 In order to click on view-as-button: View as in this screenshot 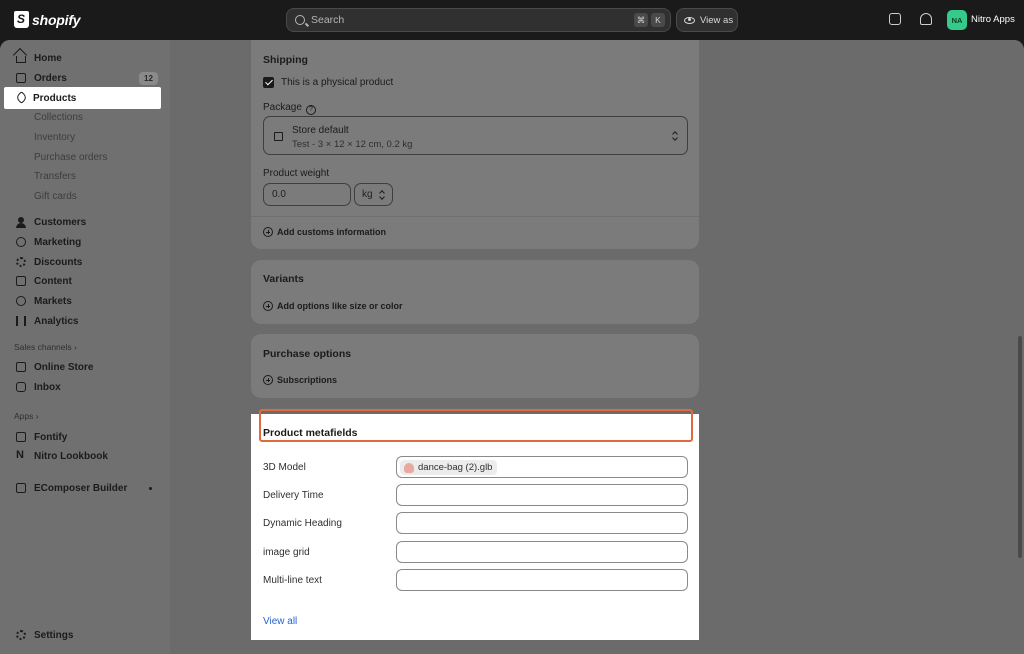, I will do `click(707, 20)`.